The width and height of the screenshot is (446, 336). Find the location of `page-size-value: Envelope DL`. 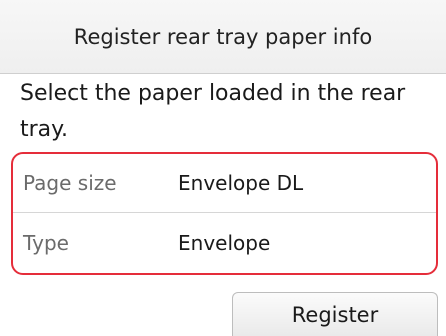

page-size-value: Envelope DL is located at coordinates (241, 183).